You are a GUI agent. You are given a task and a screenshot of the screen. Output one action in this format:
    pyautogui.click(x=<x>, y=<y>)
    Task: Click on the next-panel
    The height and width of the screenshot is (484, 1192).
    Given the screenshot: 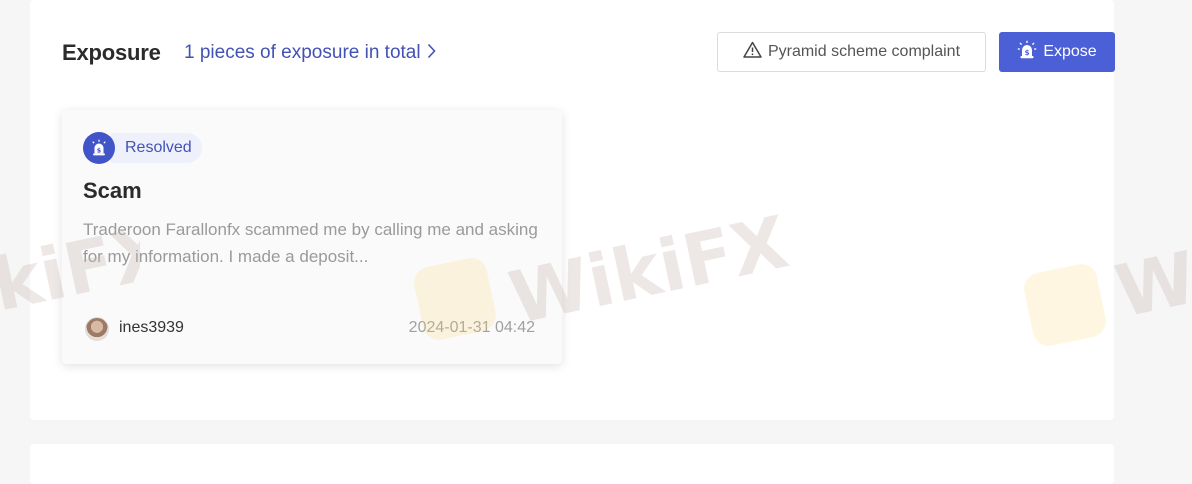 What is the action you would take?
    pyautogui.click(x=572, y=464)
    